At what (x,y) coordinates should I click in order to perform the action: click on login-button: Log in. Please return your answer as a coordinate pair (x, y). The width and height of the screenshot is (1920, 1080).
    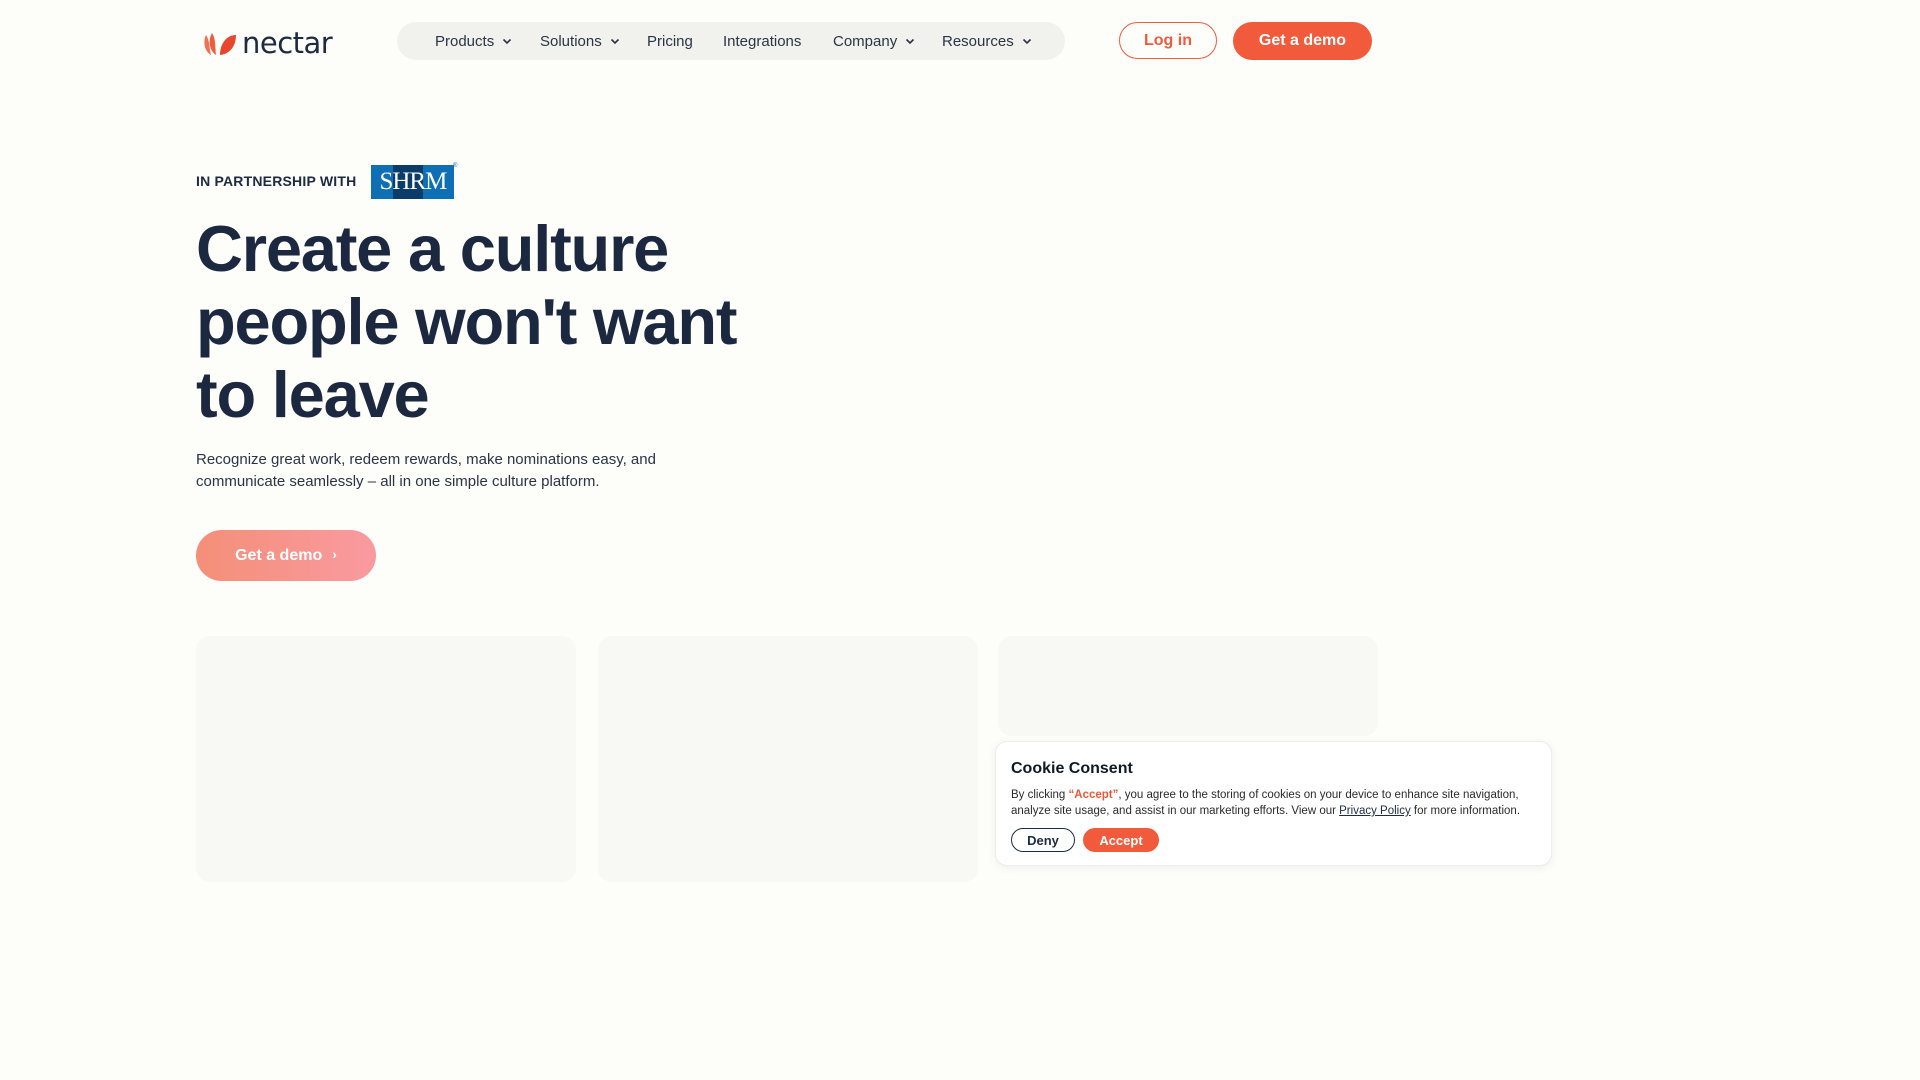
    Looking at the image, I should click on (1168, 40).